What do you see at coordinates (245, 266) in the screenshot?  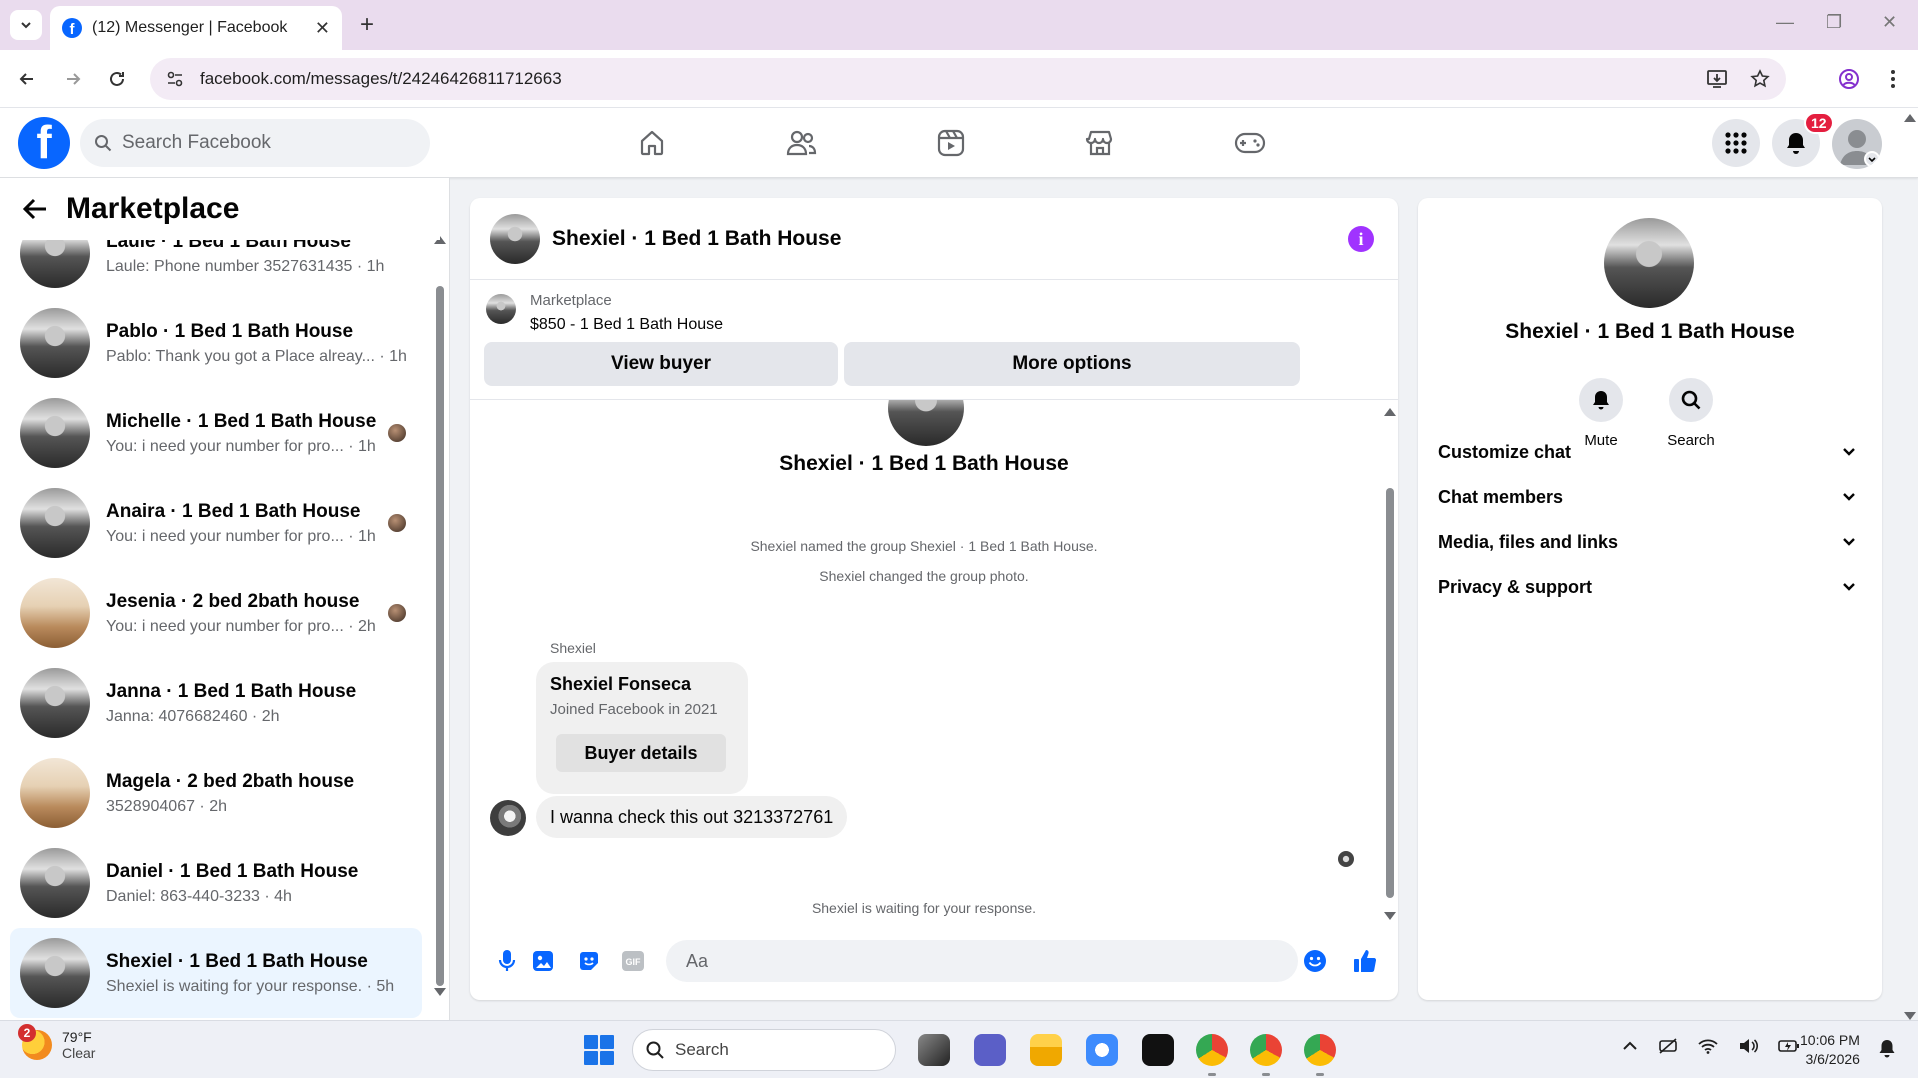 I see `conversation-preview: Laule: Phone number 3527631435 · 1h` at bounding box center [245, 266].